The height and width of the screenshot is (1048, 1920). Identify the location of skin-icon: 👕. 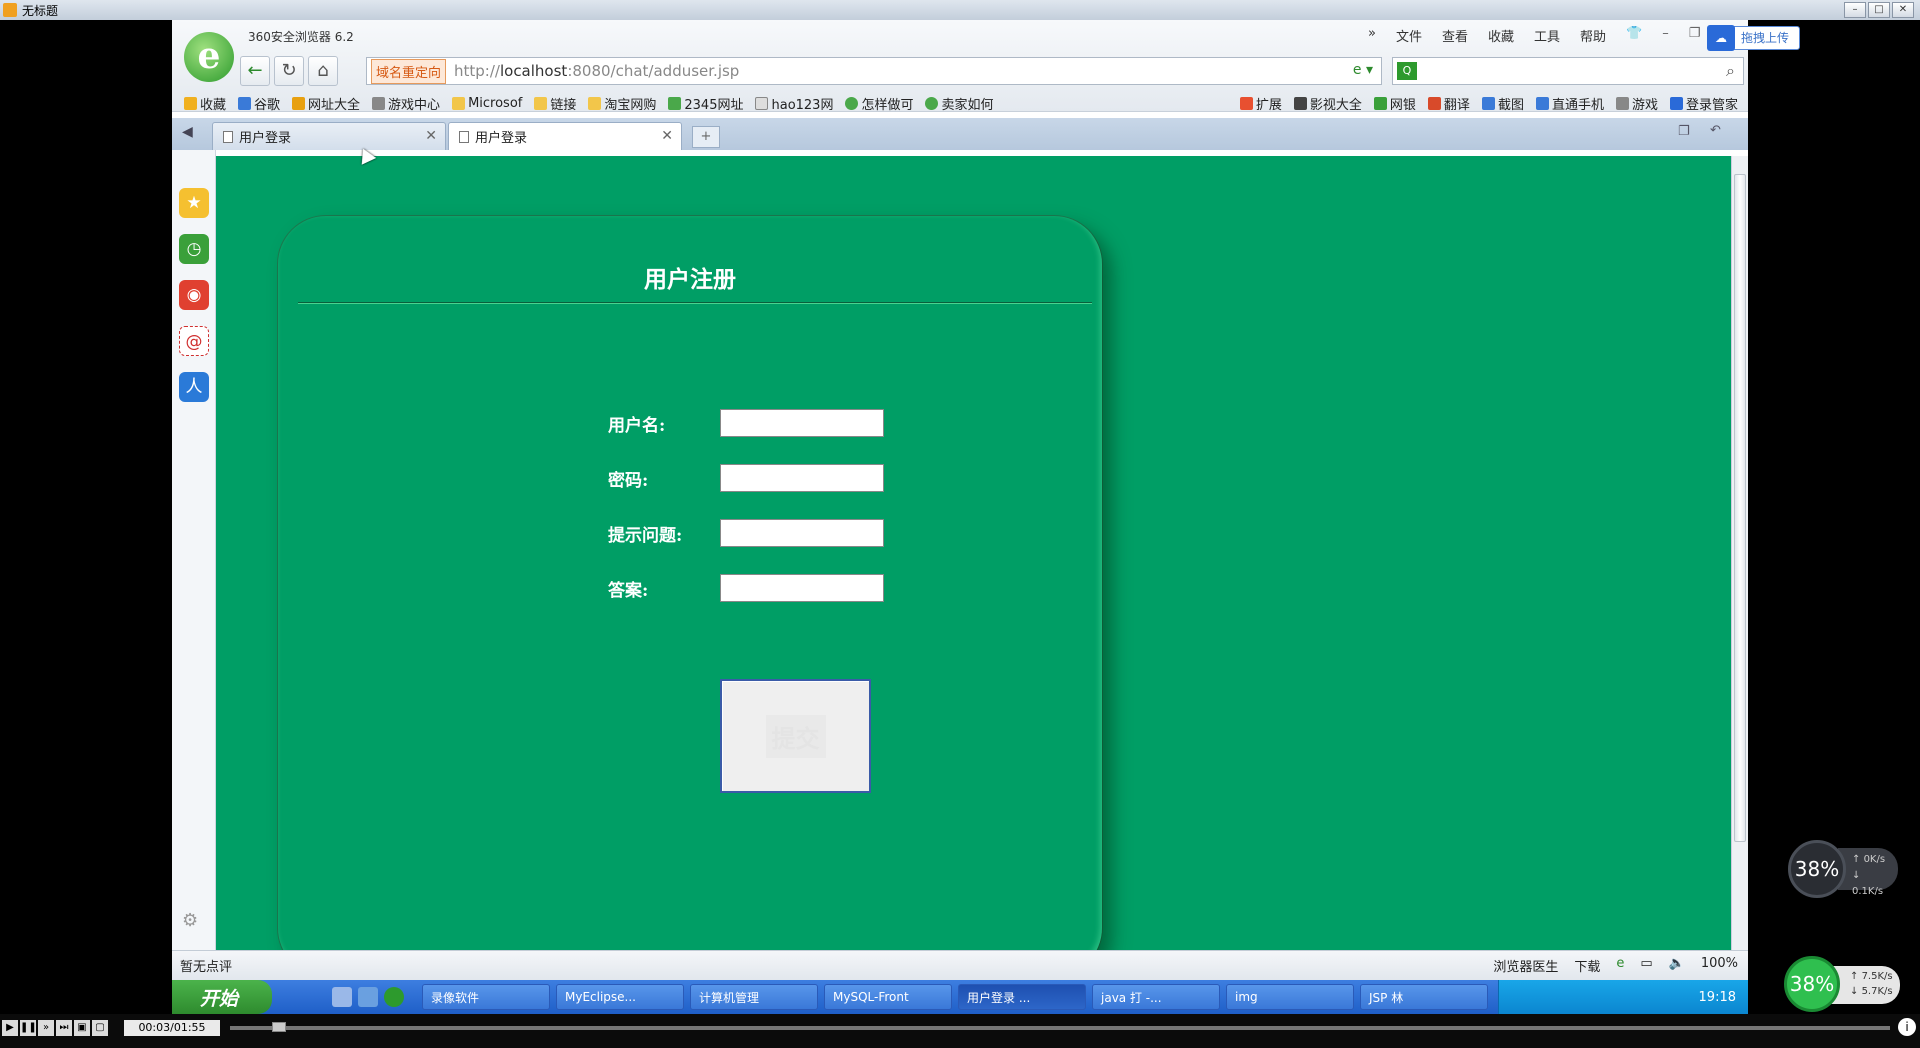
(1634, 35).